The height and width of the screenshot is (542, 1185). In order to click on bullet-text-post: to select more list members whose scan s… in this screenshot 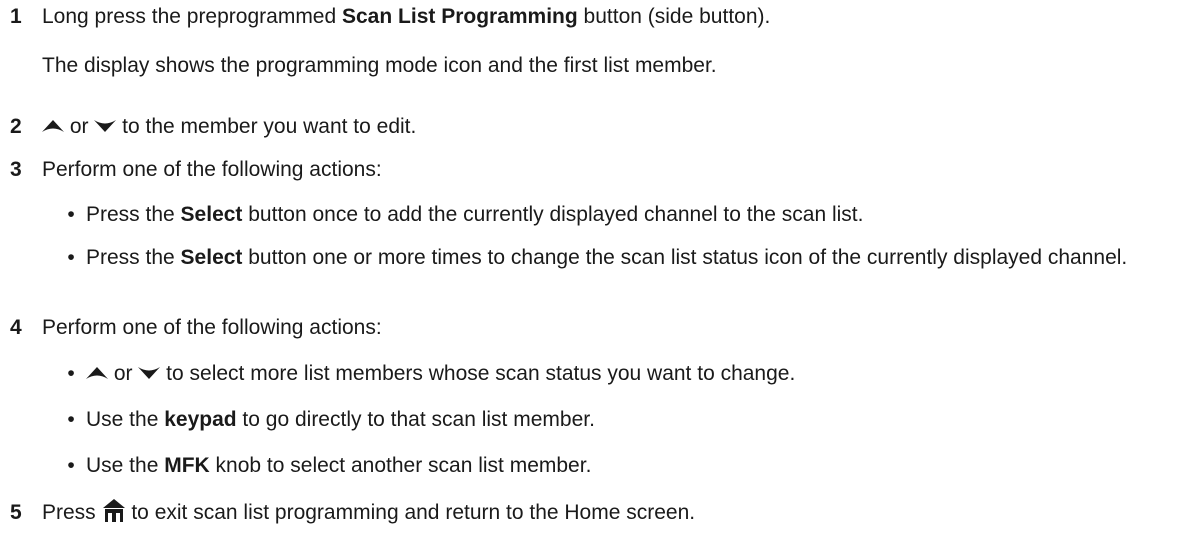, I will do `click(478, 373)`.